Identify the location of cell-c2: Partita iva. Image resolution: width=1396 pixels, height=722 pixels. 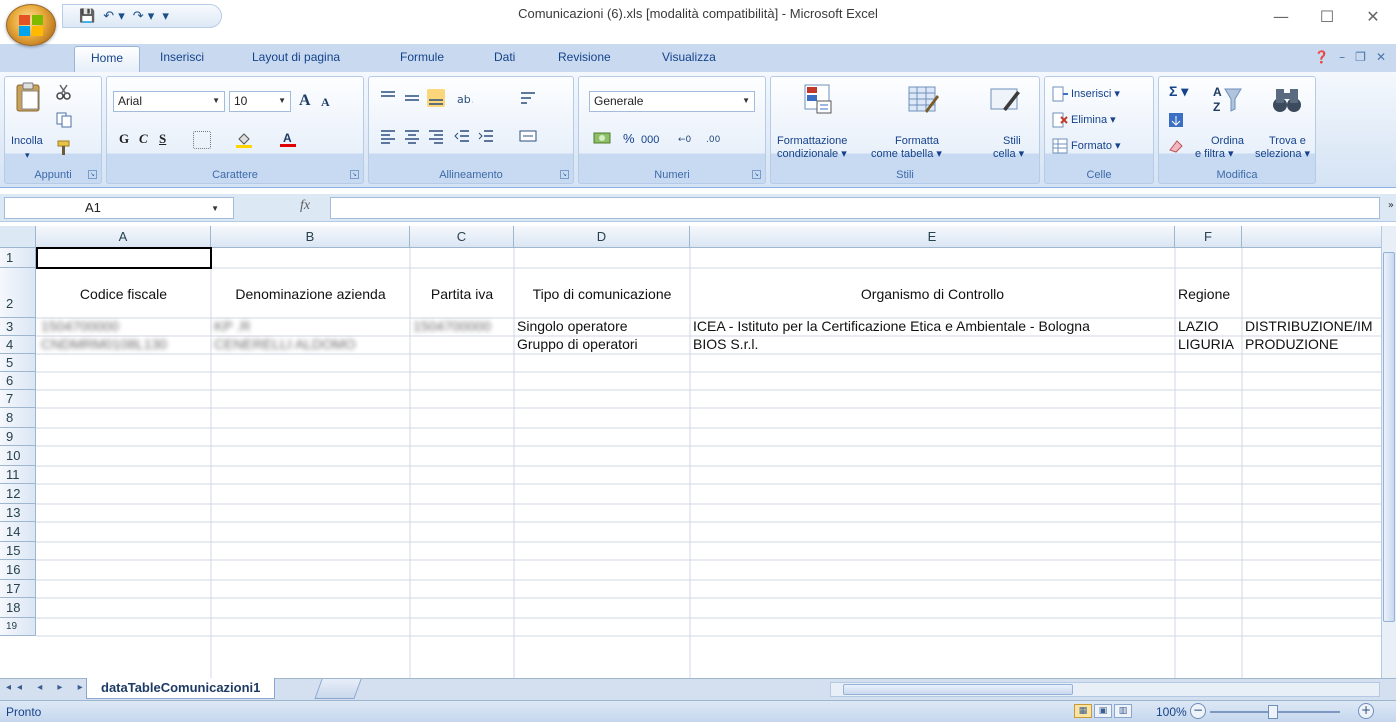
(462, 294).